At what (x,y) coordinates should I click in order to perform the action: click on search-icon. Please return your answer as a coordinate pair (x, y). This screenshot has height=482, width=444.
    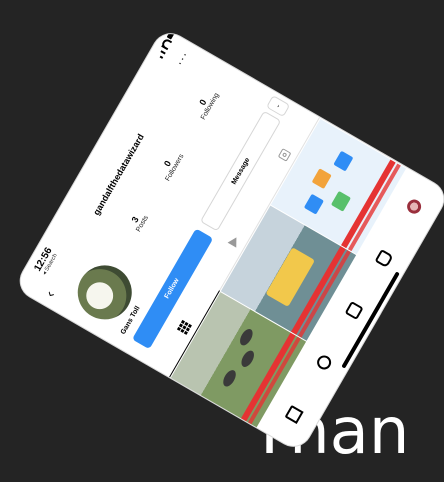
    Looking at the image, I should click on (324, 362).